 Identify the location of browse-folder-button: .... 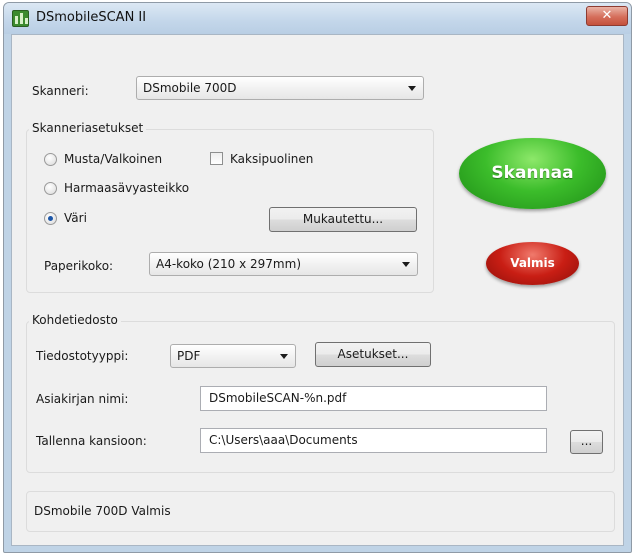
(586, 442).